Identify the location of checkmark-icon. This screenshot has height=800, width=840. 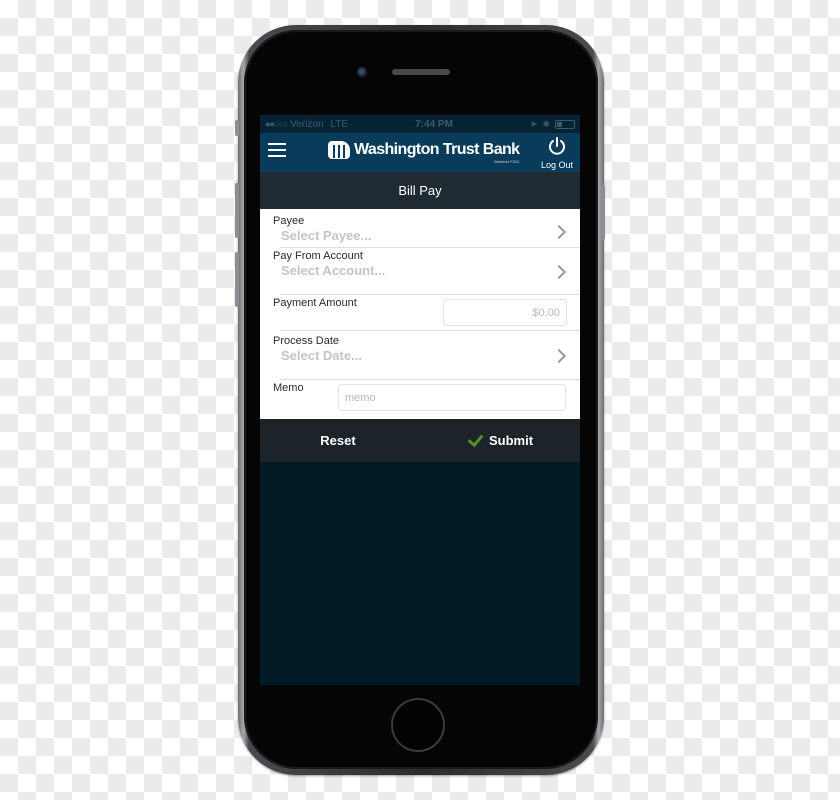
(475, 438).